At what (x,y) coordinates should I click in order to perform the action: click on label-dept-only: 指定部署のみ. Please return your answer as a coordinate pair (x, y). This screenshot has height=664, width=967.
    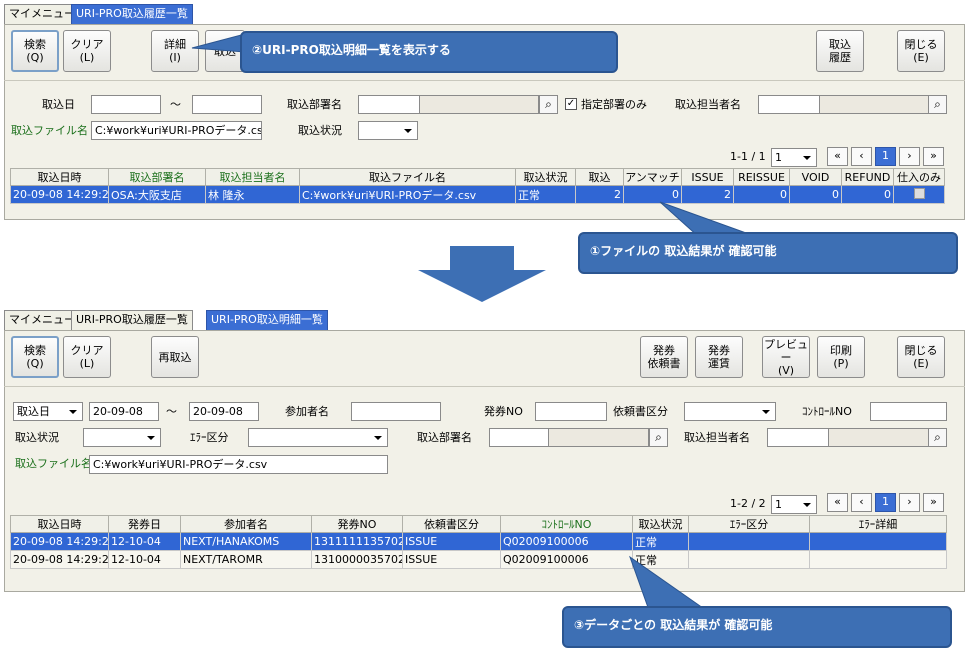
    Looking at the image, I should click on (614, 104).